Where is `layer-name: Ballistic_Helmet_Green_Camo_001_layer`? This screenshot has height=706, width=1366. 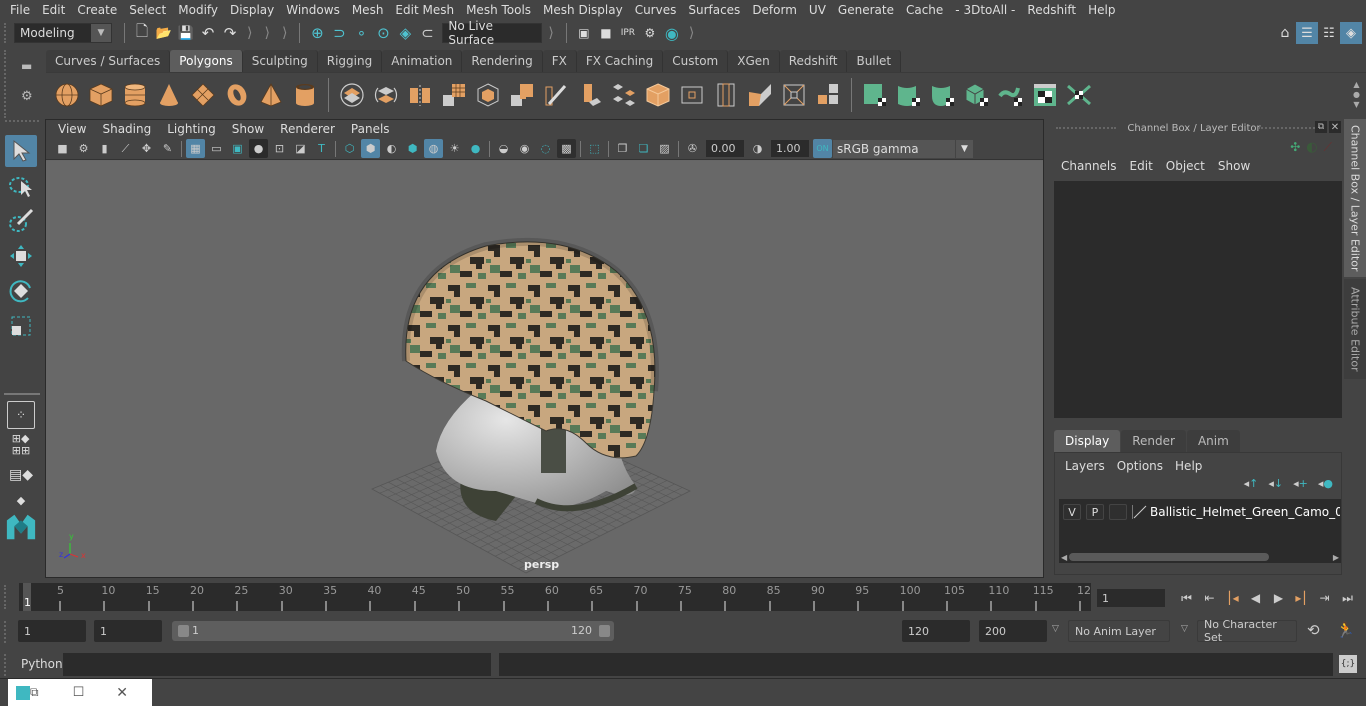 layer-name: Ballistic_Helmet_Green_Camo_001_layer is located at coordinates (1245, 512).